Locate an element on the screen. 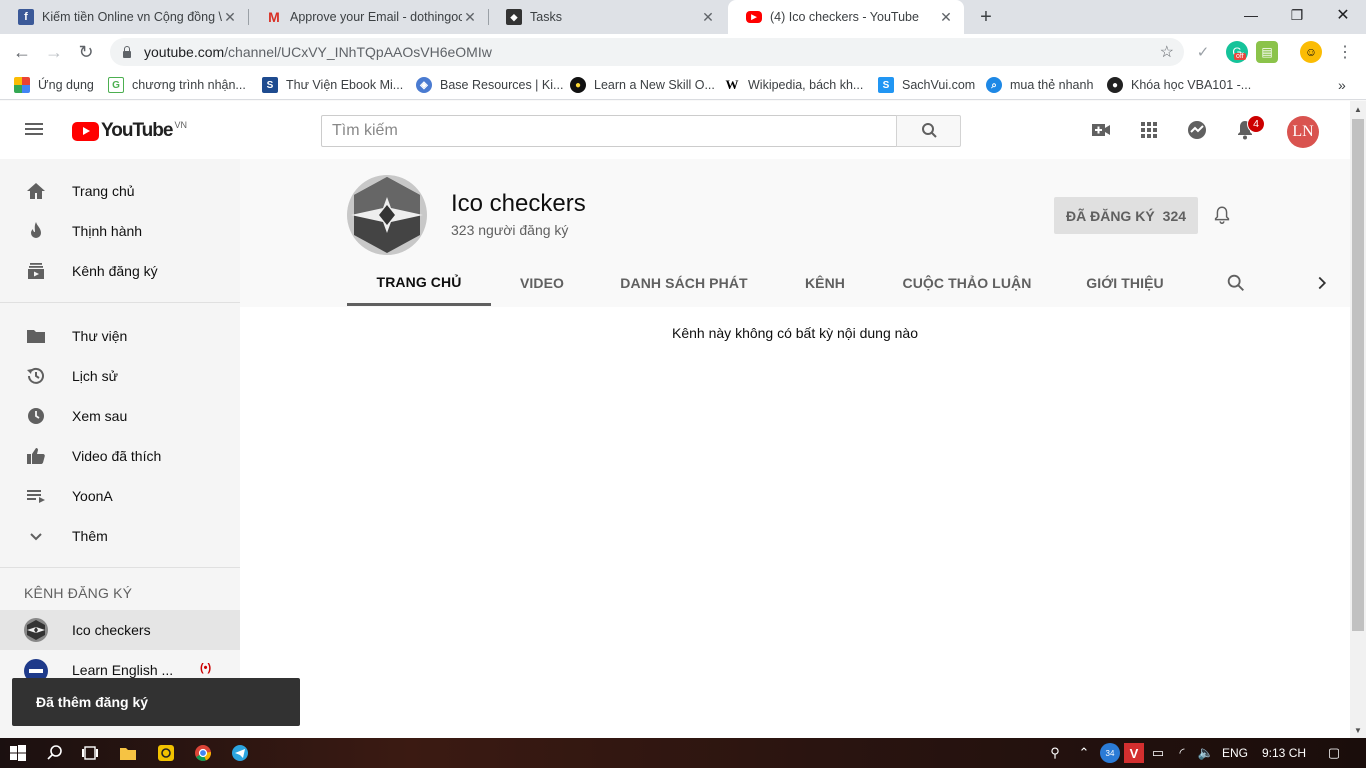 The image size is (1366, 768). wikipedia-icon: W is located at coordinates (732, 85).